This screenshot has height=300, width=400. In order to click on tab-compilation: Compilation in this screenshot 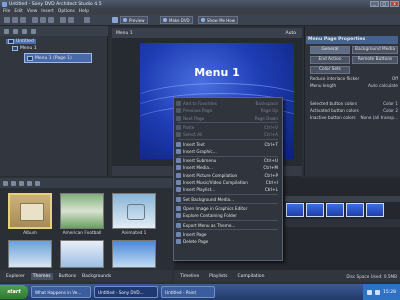, I will do `click(250, 276)`.